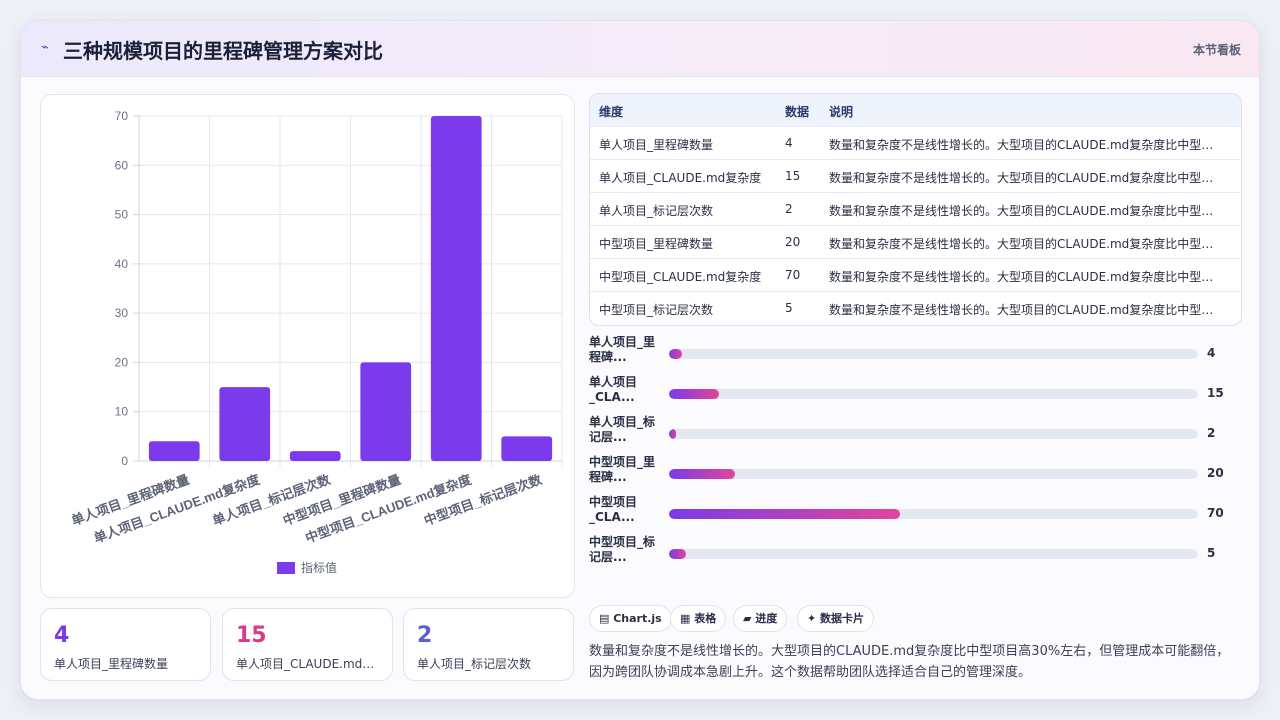 The height and width of the screenshot is (720, 1280). What do you see at coordinates (656, 310) in the screenshot?
I see `cell-dimension: 中型项目_标记层次数` at bounding box center [656, 310].